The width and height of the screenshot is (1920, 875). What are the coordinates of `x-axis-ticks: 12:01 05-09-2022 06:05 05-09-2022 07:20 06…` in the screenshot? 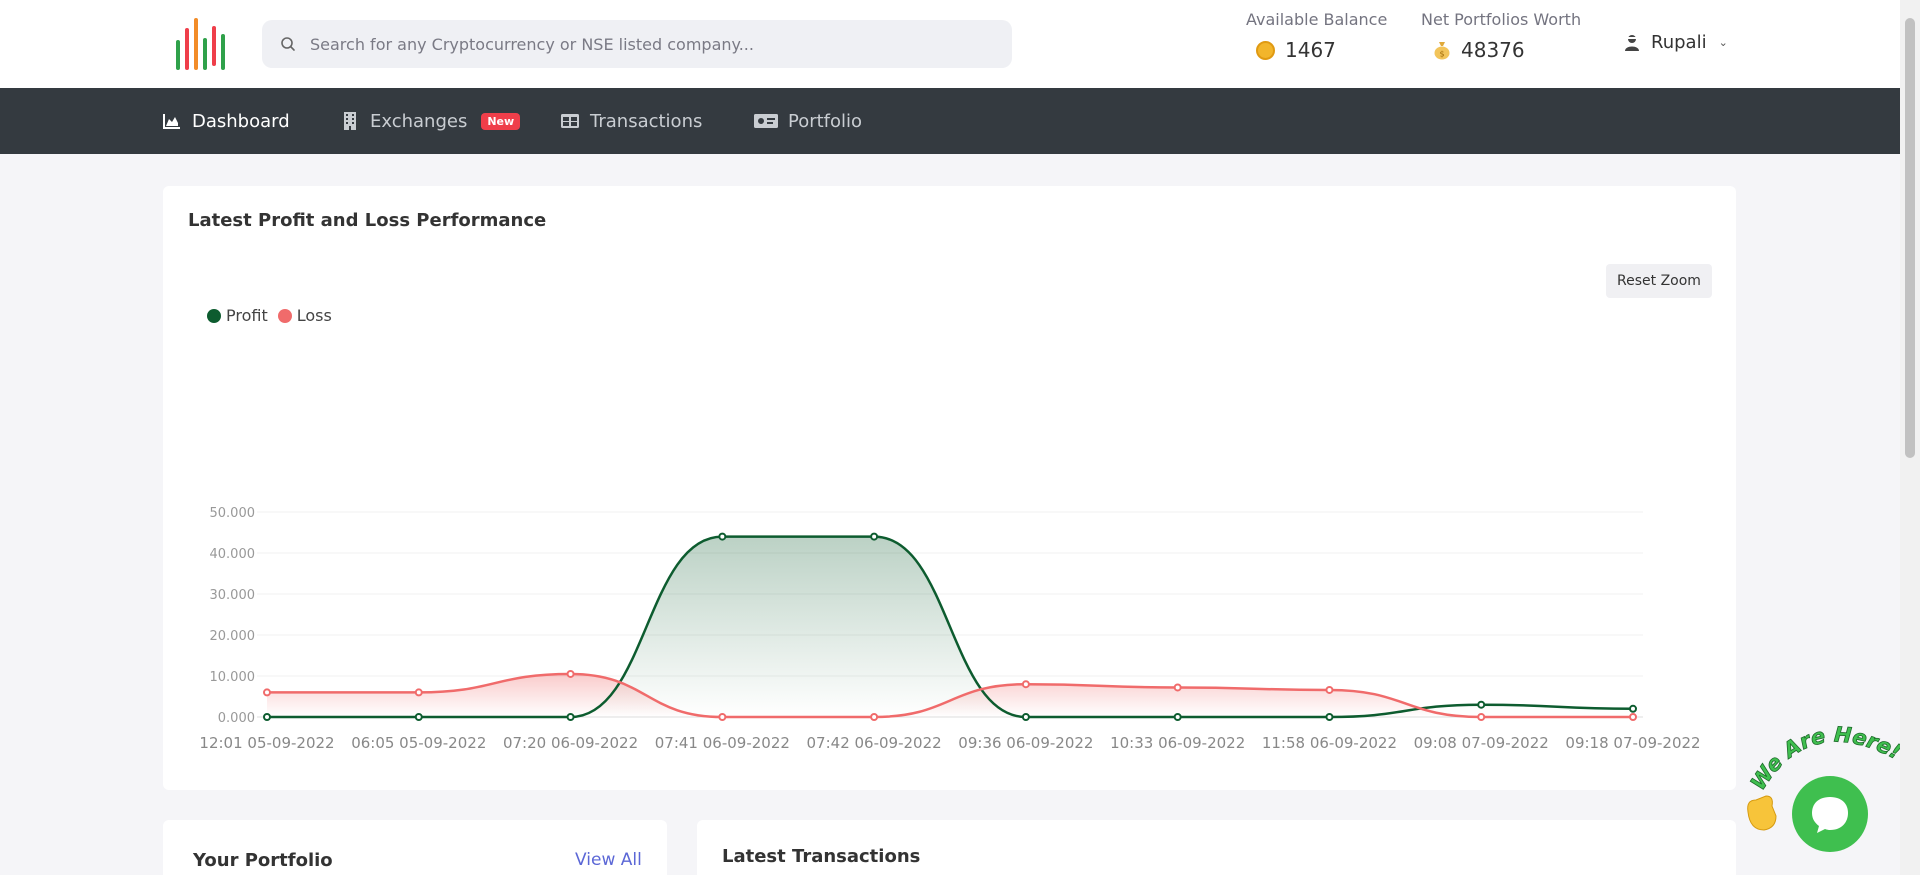 It's located at (949, 743).